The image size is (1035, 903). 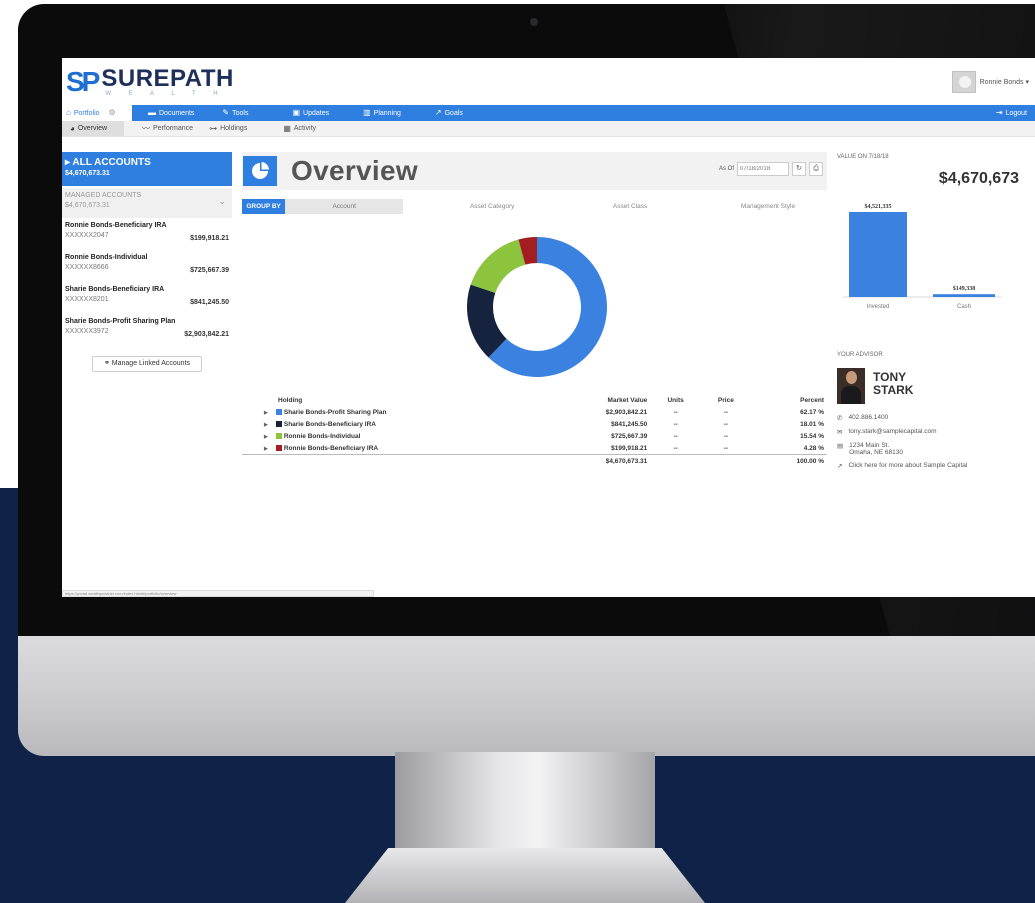 What do you see at coordinates (626, 412) in the screenshot?
I see `market-value: $2,903,842.21` at bounding box center [626, 412].